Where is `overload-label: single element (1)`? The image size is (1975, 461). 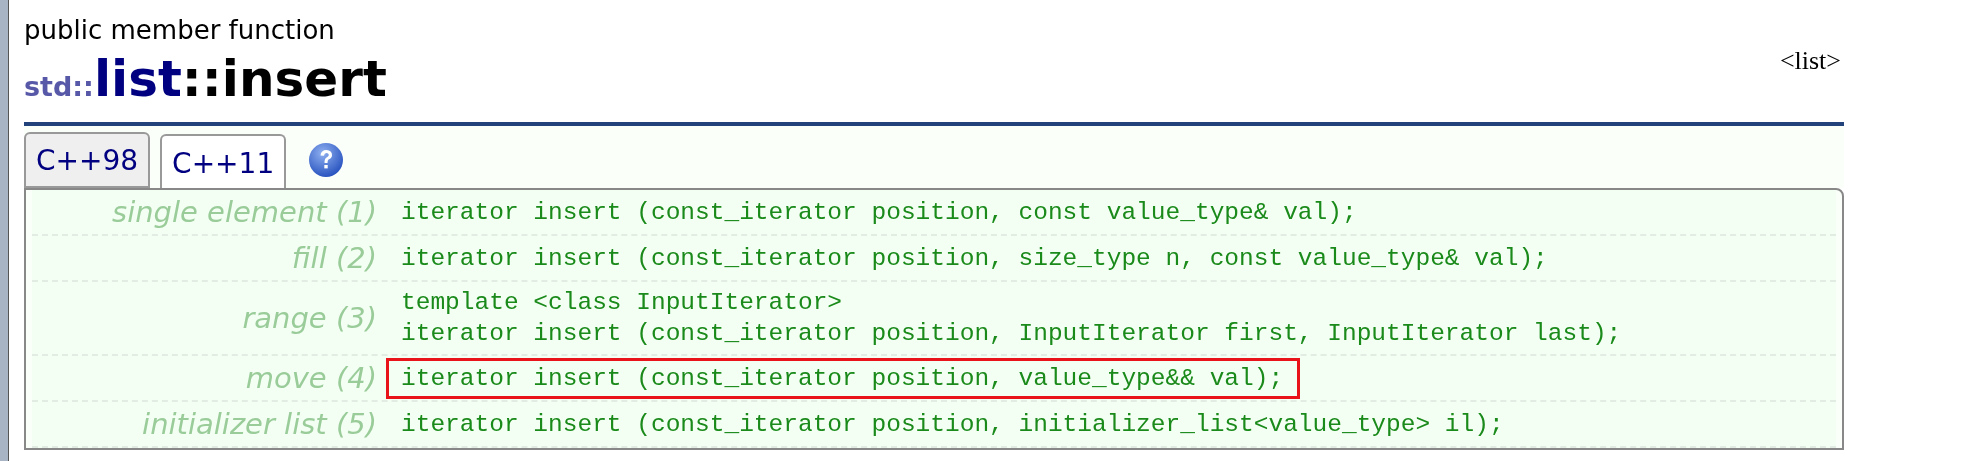 overload-label: single element (1) is located at coordinates (244, 212).